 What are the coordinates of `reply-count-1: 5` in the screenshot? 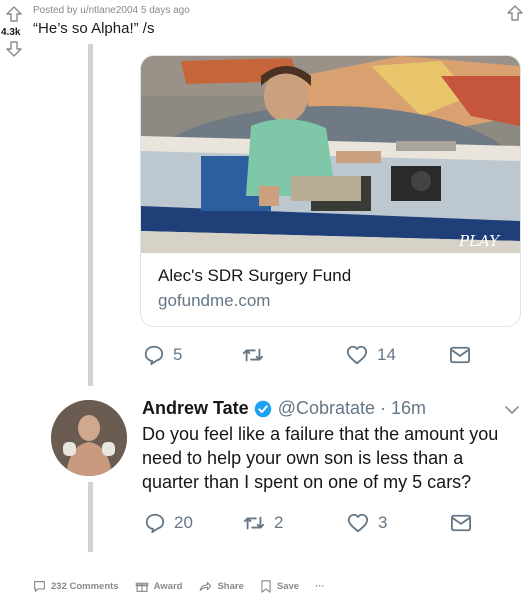 It's located at (178, 354).